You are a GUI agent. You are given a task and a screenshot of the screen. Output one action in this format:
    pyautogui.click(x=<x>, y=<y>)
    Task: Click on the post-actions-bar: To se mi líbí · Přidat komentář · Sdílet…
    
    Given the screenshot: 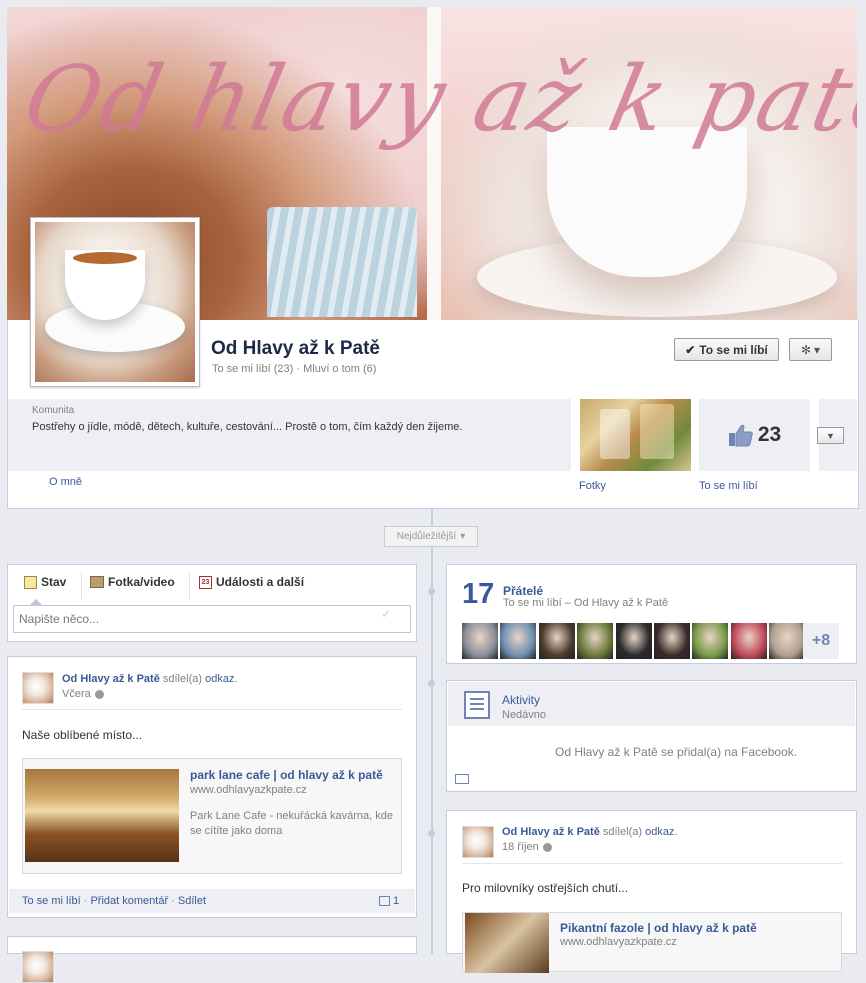 What is the action you would take?
    pyautogui.click(x=212, y=901)
    